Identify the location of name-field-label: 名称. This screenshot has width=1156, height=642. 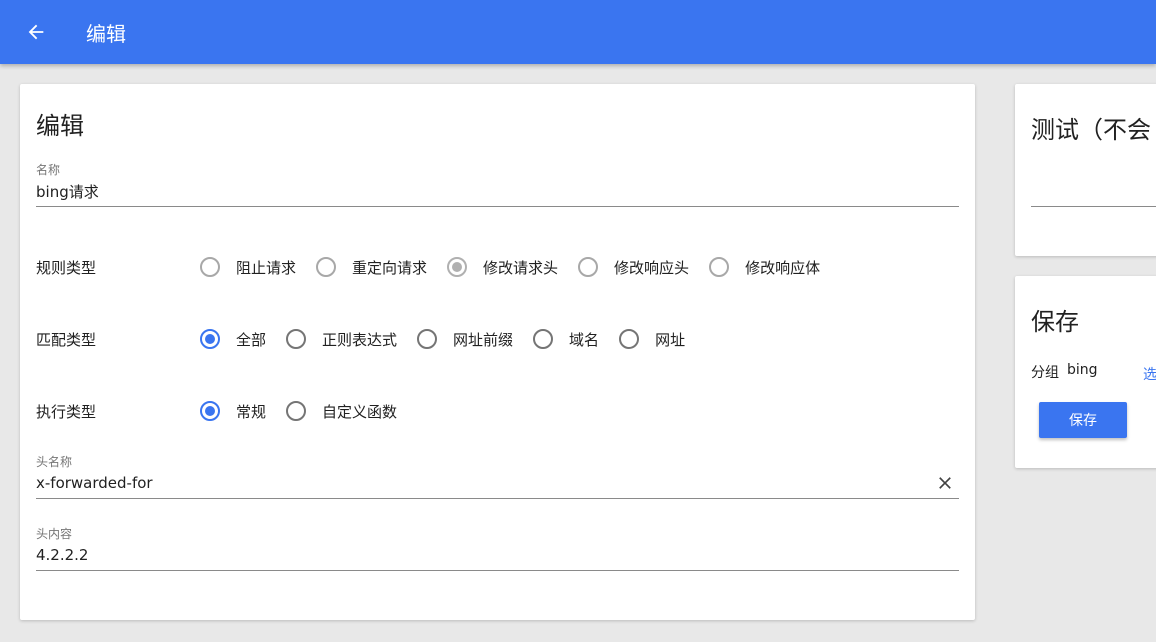
(48, 170).